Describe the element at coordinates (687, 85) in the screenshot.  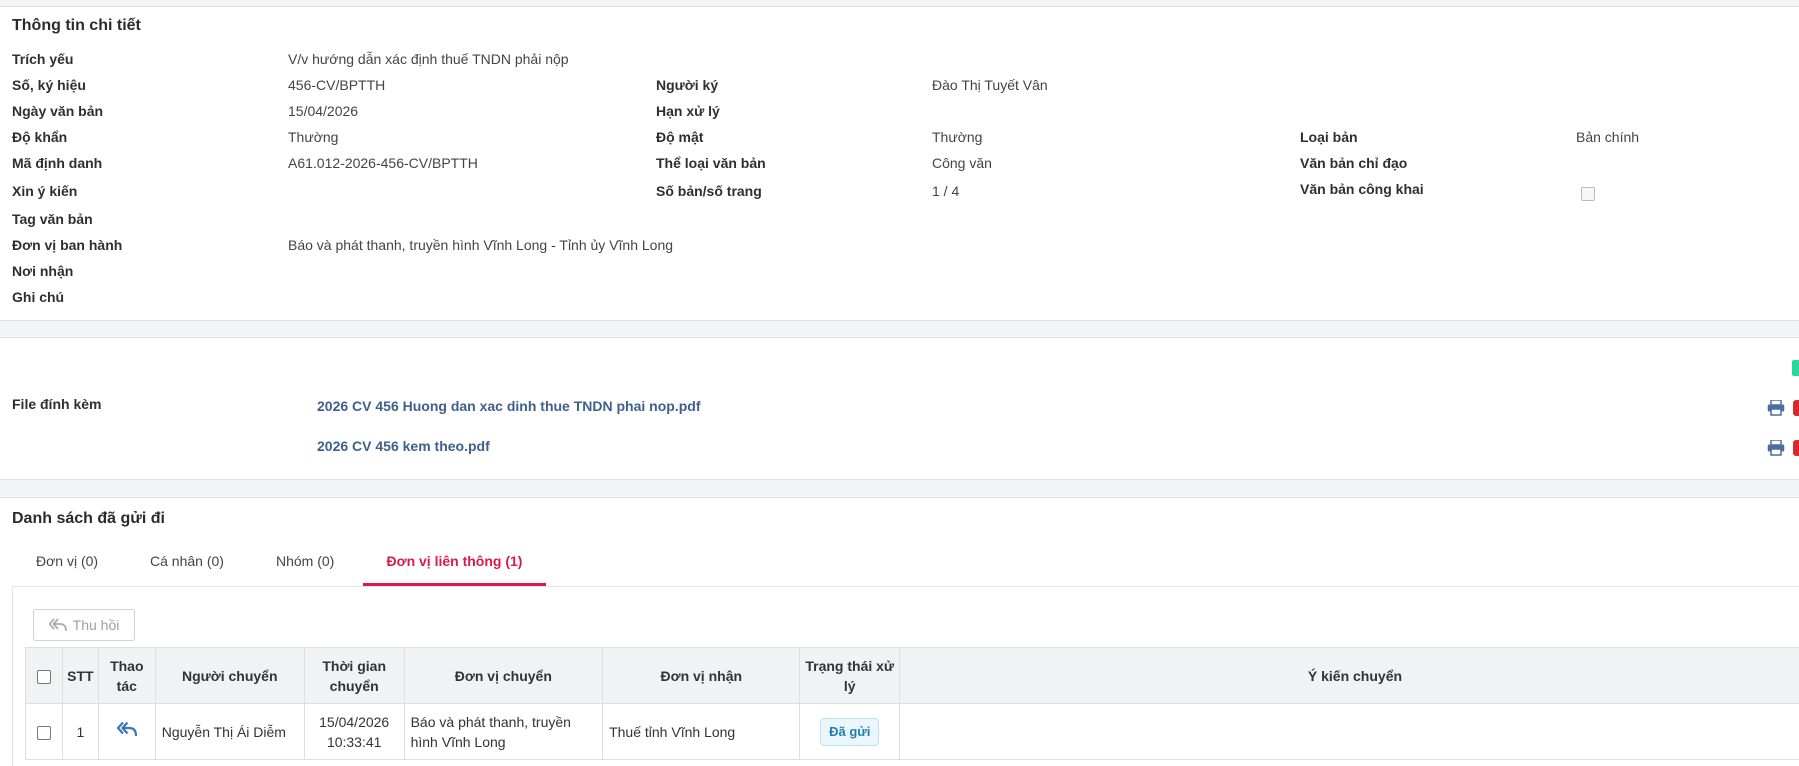
I see `label-nguoi-ky: Người ký` at that location.